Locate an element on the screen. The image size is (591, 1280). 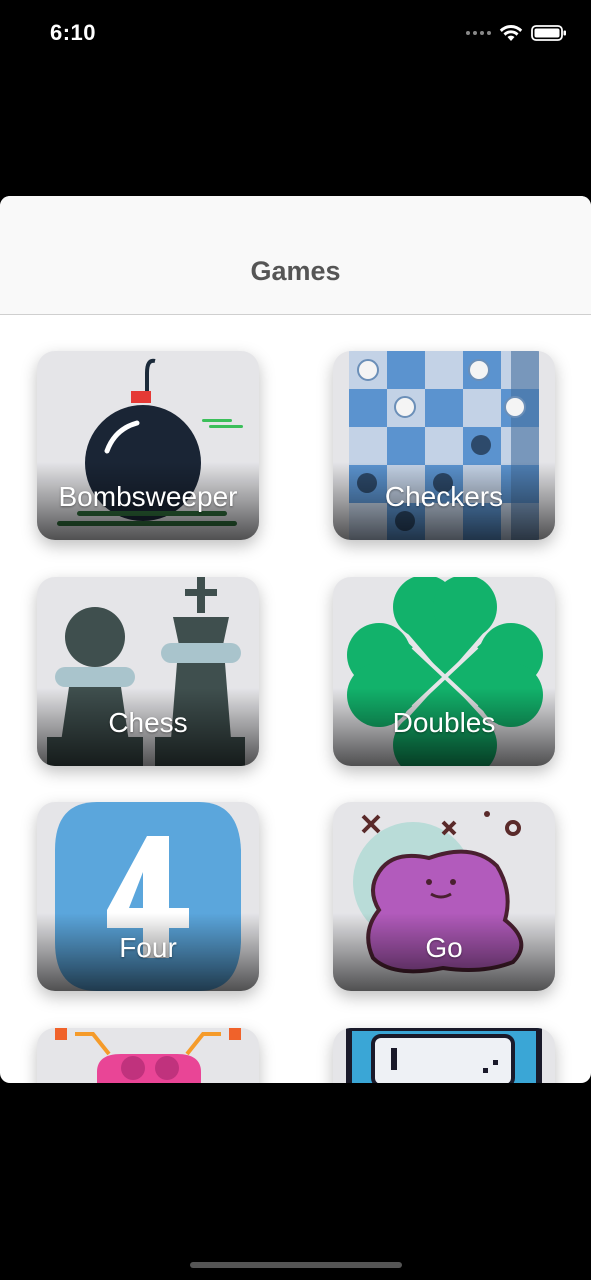
game-tile-invader is located at coordinates (148, 1055).